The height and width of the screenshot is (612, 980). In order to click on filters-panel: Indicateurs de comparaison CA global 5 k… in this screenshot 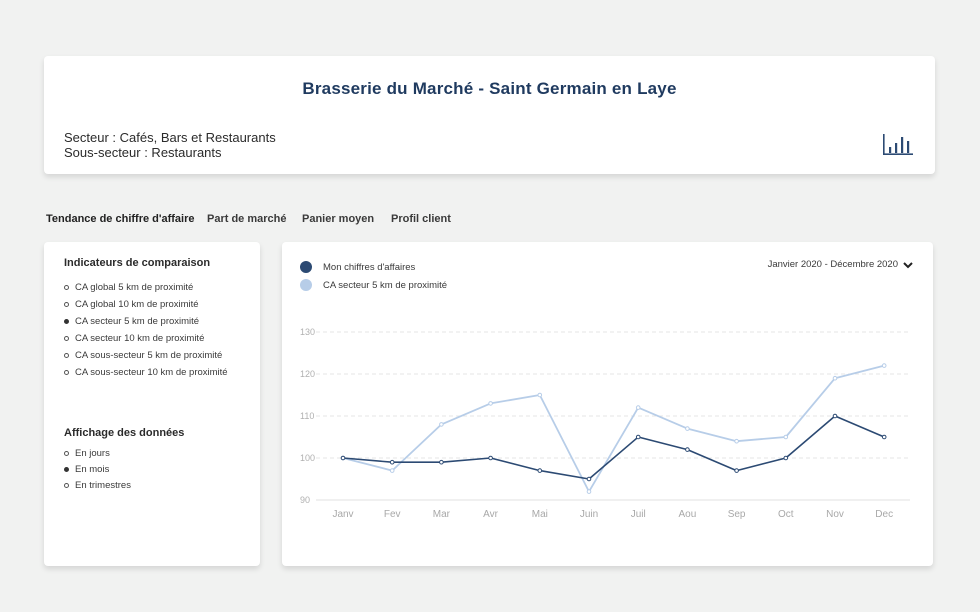, I will do `click(152, 404)`.